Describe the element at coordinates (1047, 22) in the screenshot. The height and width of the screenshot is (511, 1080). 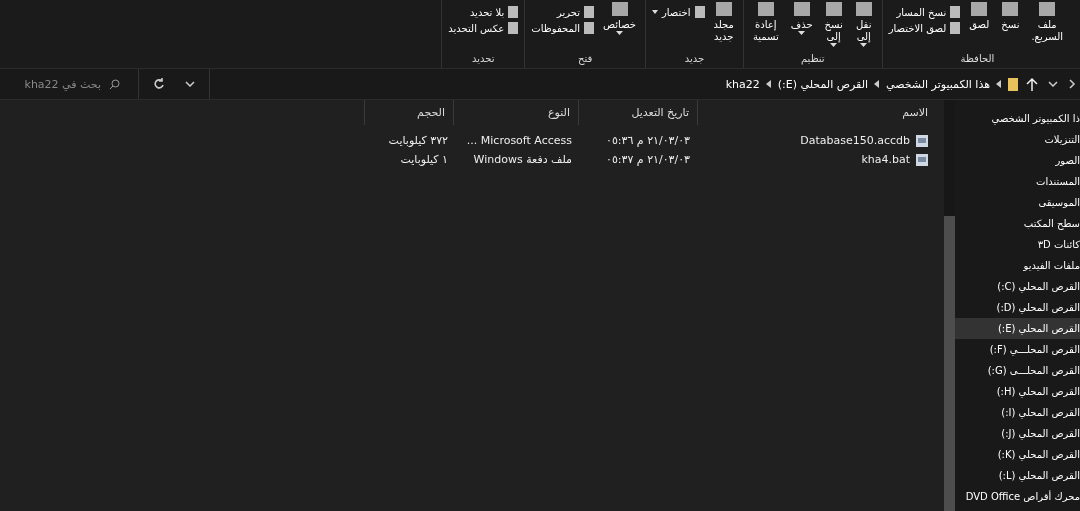
I see `ribbon-button: ملف السريع.` at that location.